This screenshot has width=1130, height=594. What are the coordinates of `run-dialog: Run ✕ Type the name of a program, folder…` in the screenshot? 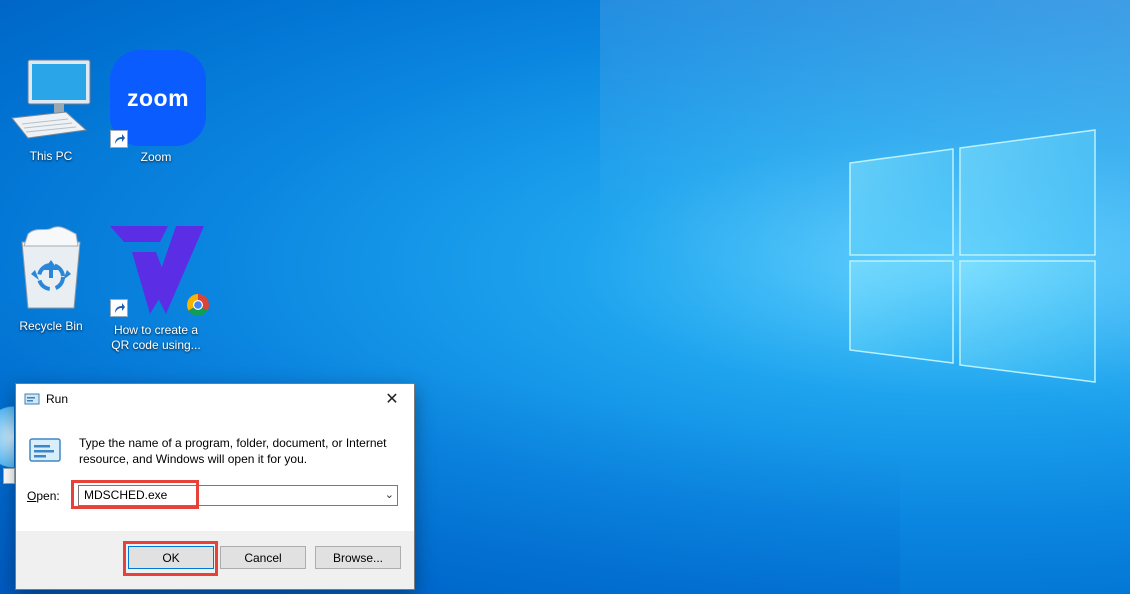 It's located at (215, 486).